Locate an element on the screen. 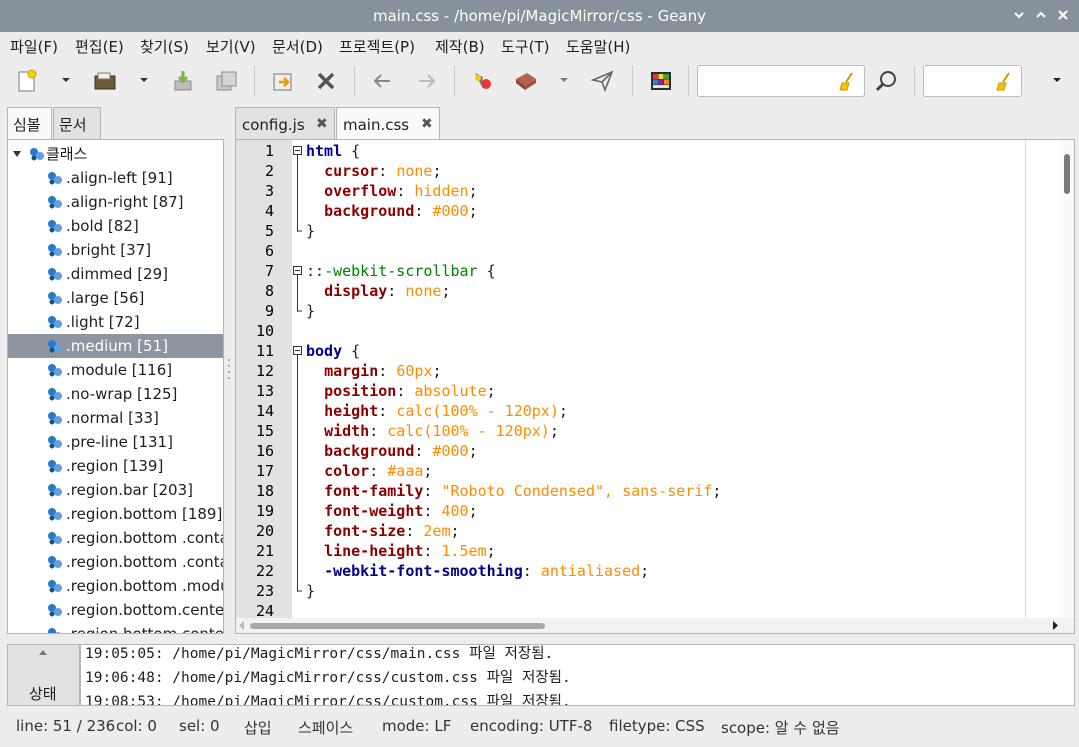 This screenshot has width=1079, height=747. chevron-up-icon is located at coordinates (43, 652).